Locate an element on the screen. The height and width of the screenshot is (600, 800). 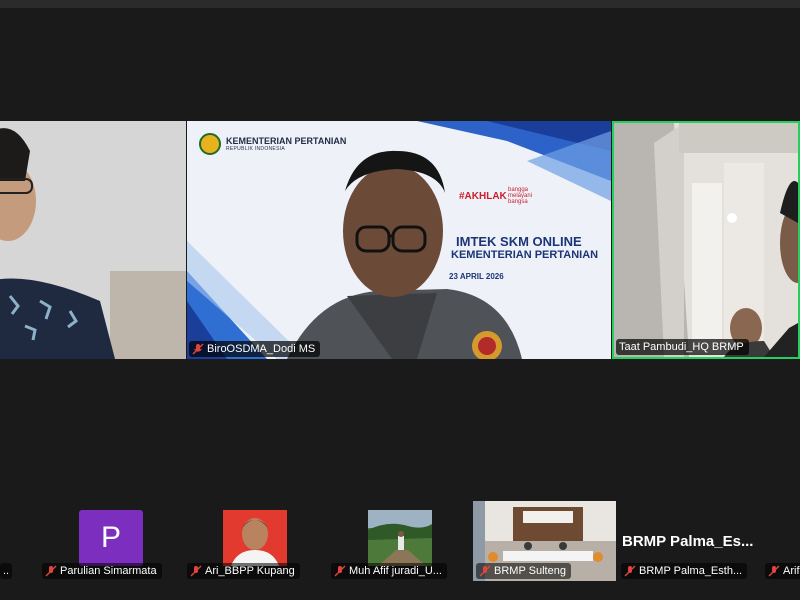
participant-avatar-parulian: P is located at coordinates (111, 538).